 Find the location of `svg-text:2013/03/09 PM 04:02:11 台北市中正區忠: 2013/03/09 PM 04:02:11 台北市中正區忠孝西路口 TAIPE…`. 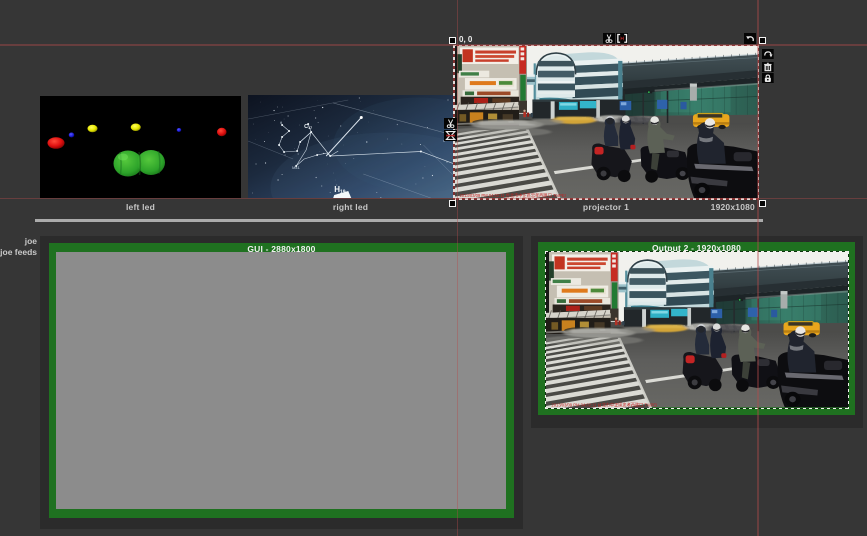

svg-text:2013/03/09 PM 04:02:11 台北市中正區忠: 2013/03/09 PM 04:02:11 台北市中正區忠孝西路口 TAIPE… is located at coordinates (605, 405).